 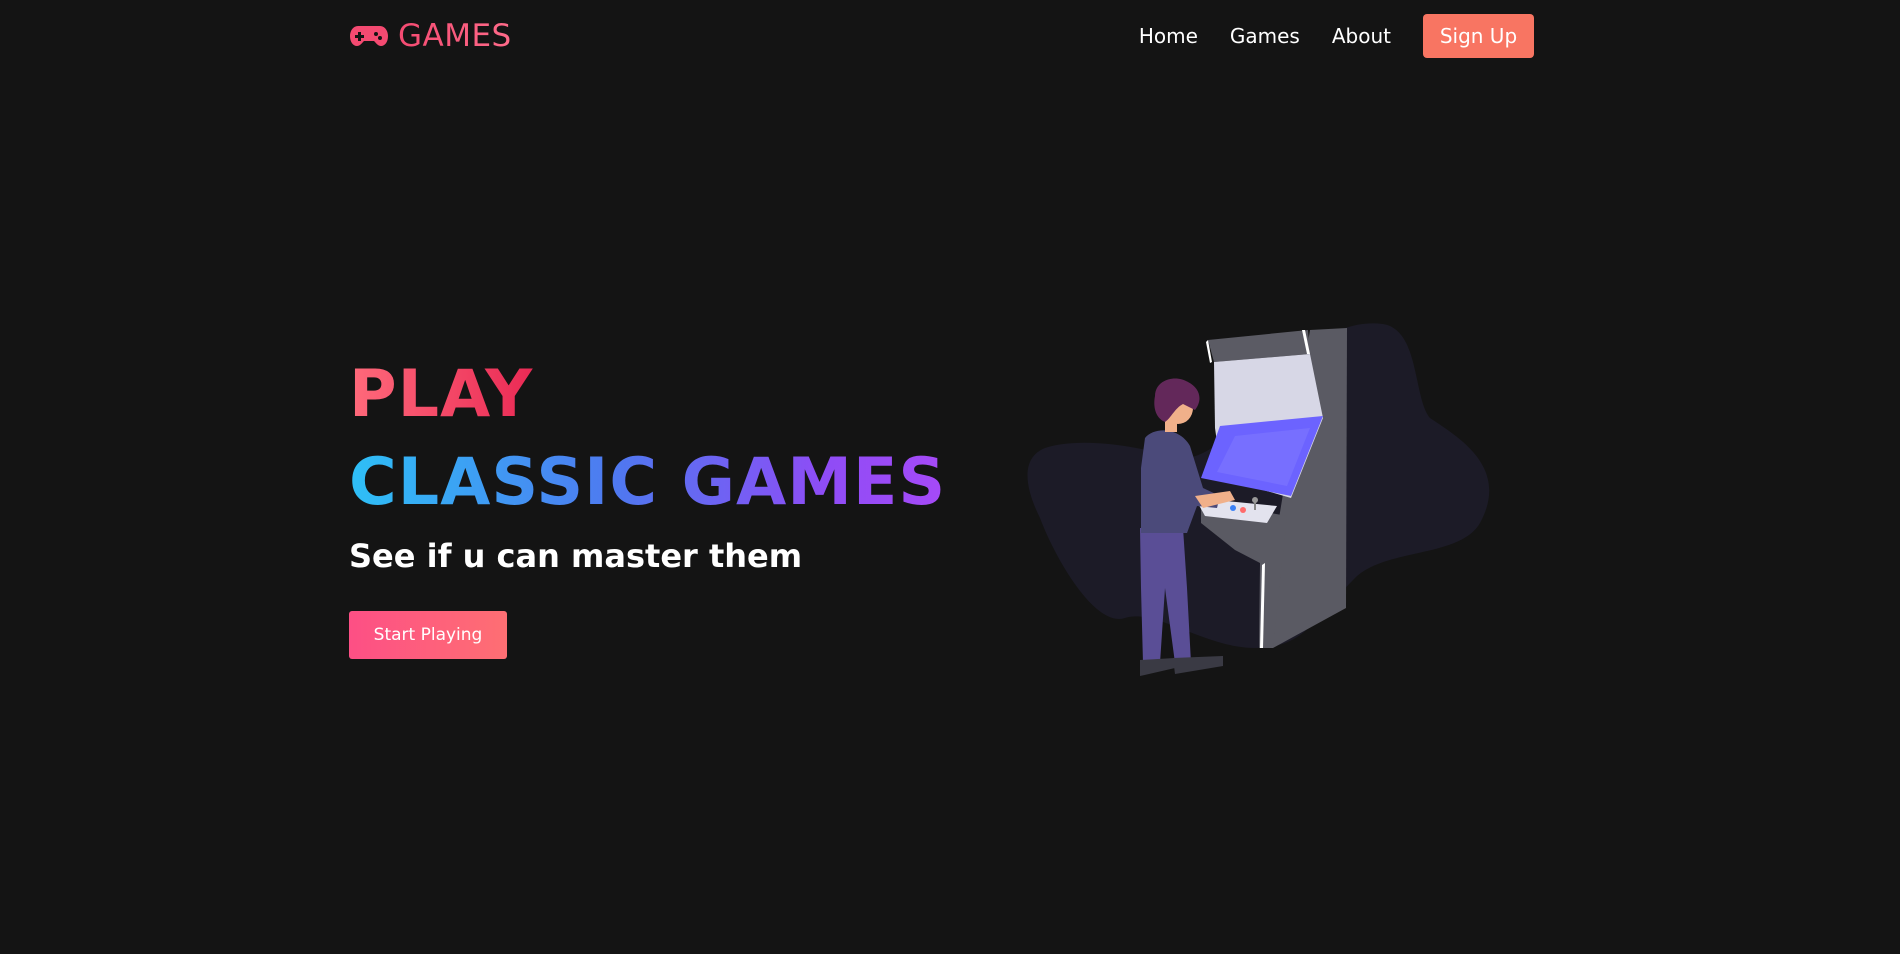 I want to click on gamepad-icon, so click(x=369, y=36).